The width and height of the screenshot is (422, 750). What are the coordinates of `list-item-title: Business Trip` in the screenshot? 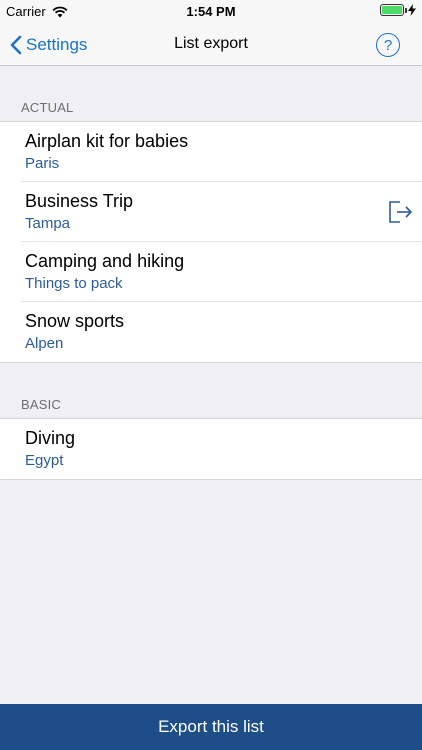 It's located at (79, 201).